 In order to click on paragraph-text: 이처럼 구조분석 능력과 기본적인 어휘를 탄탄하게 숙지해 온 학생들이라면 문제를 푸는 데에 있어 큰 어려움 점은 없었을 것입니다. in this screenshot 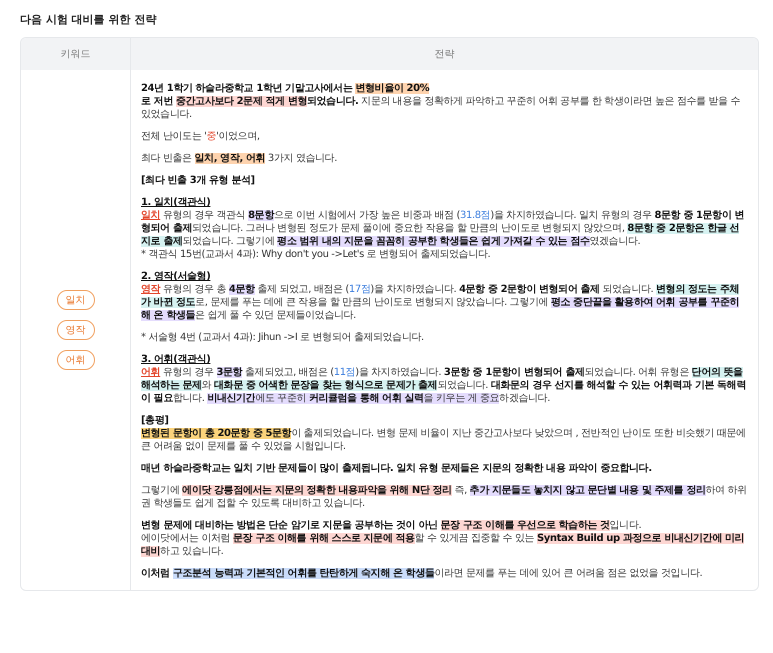, I will do `click(422, 573)`.